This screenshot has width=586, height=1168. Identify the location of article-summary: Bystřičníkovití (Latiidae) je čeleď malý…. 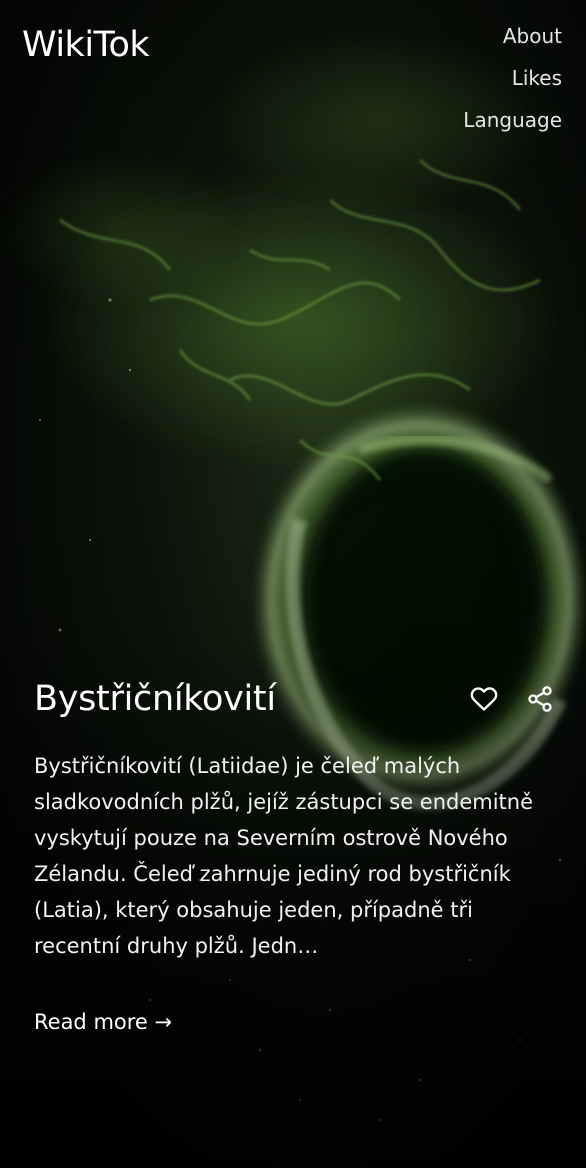
(284, 856).